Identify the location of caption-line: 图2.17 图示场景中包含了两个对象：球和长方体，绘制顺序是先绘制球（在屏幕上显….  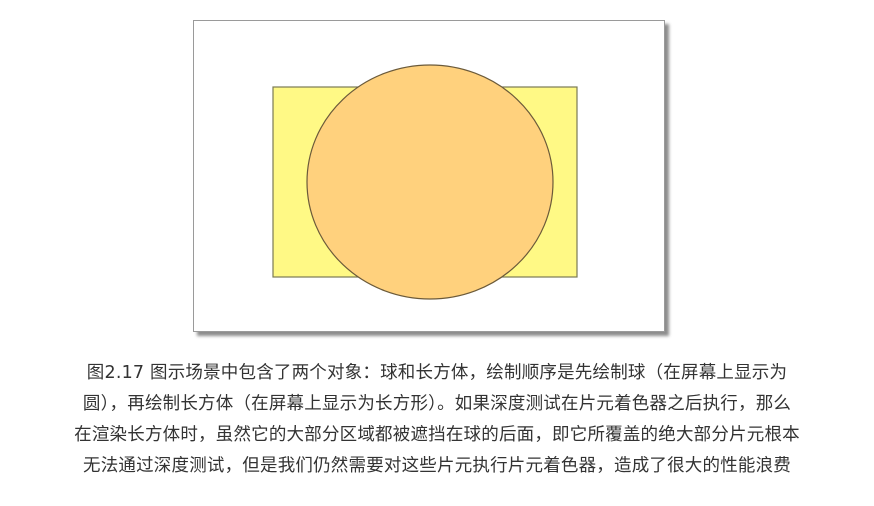
(437, 373).